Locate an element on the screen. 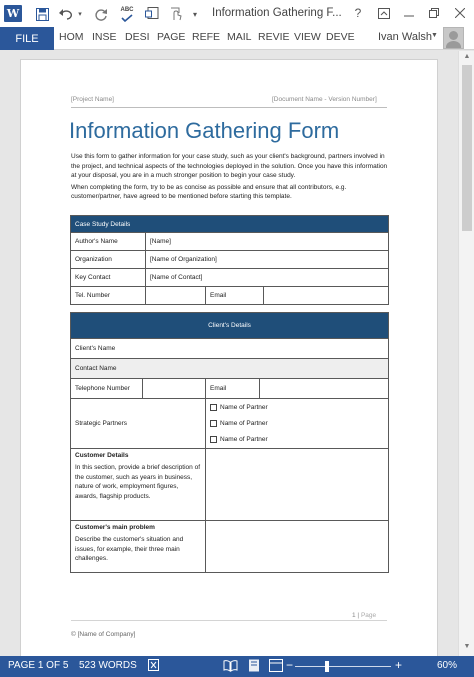 The height and width of the screenshot is (677, 474). minimize-icon is located at coordinates (409, 13).